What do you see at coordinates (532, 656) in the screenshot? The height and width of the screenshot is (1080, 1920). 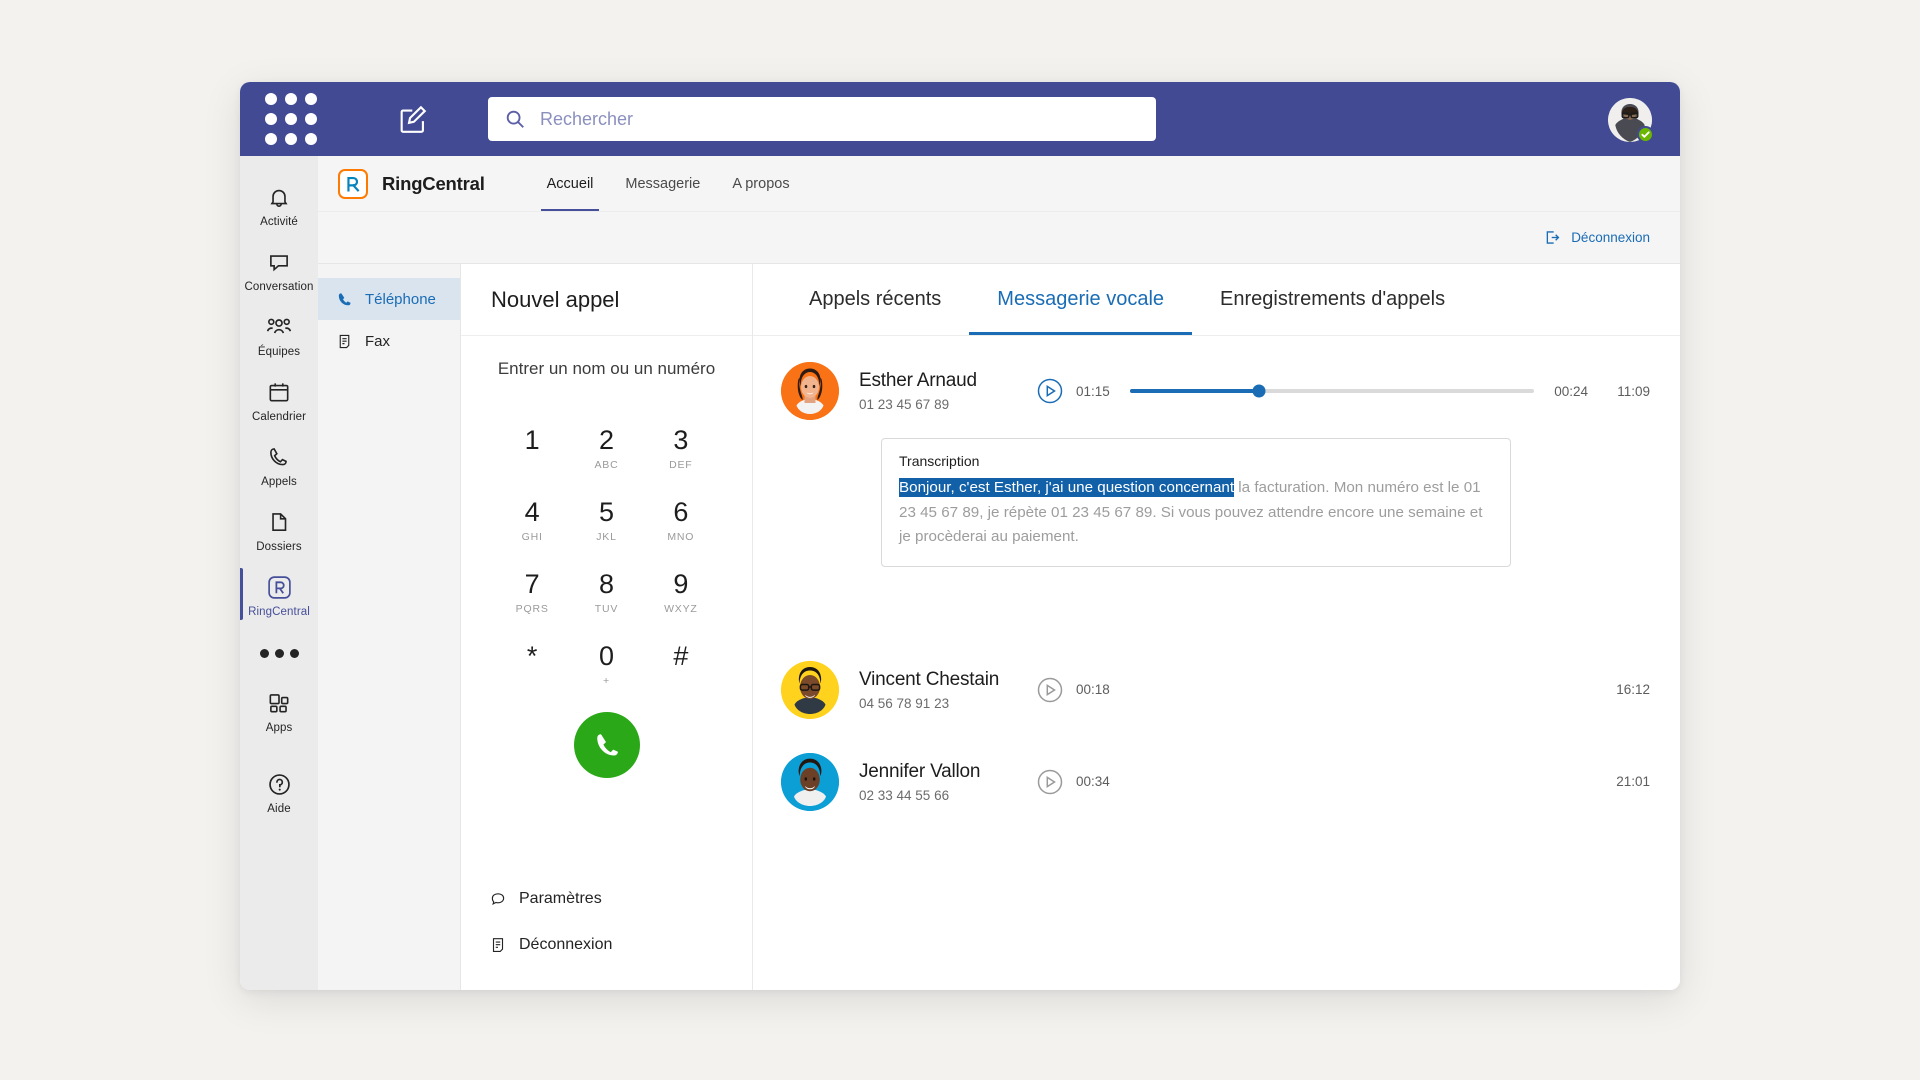 I see `key-digit: *` at bounding box center [532, 656].